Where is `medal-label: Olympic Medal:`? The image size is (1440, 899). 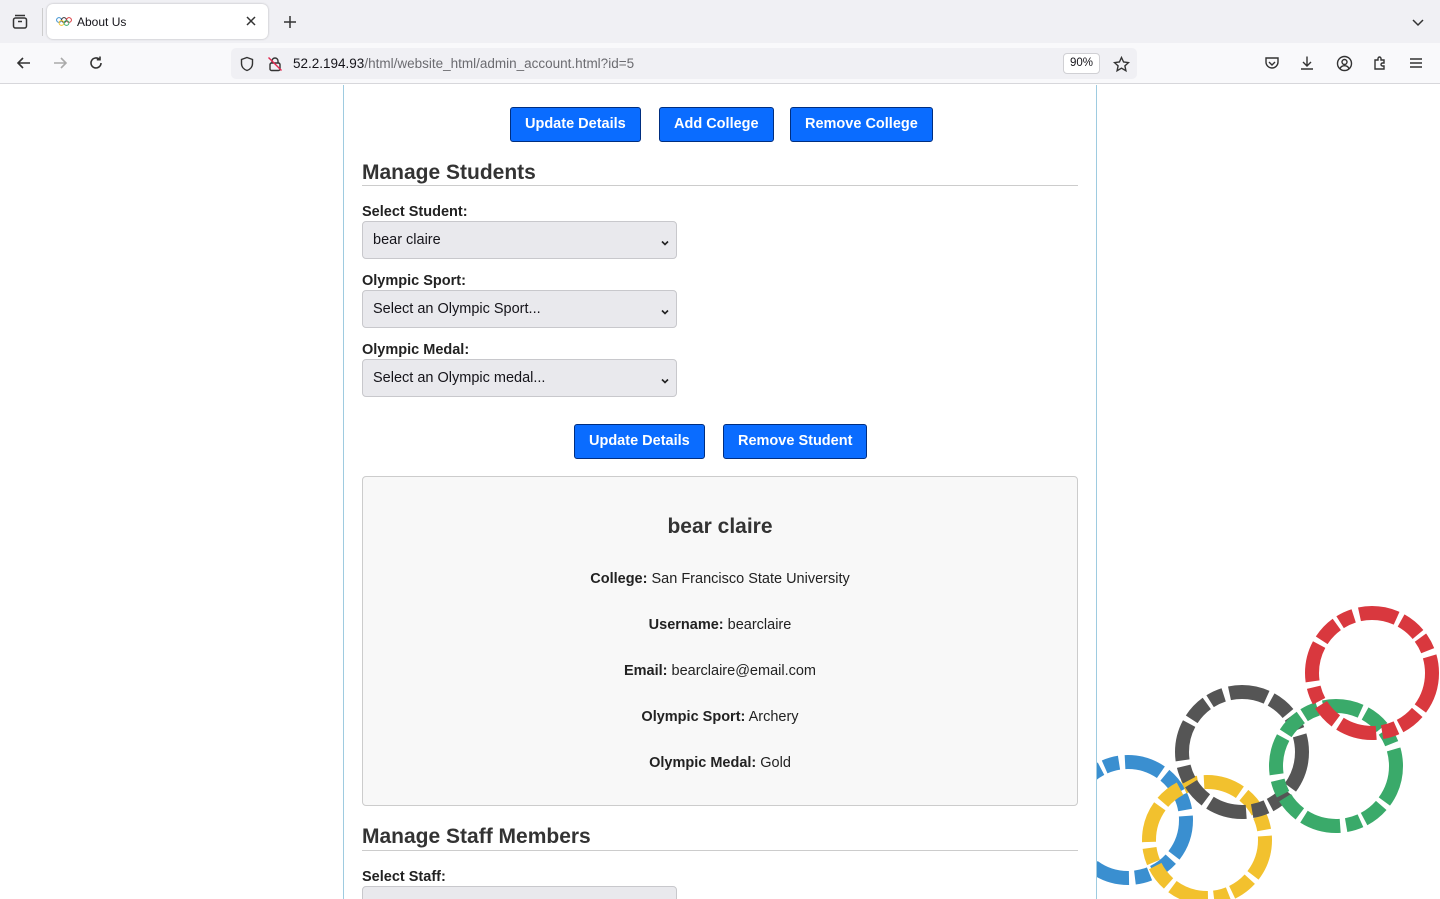
medal-label: Olympic Medal: is located at coordinates (703, 763).